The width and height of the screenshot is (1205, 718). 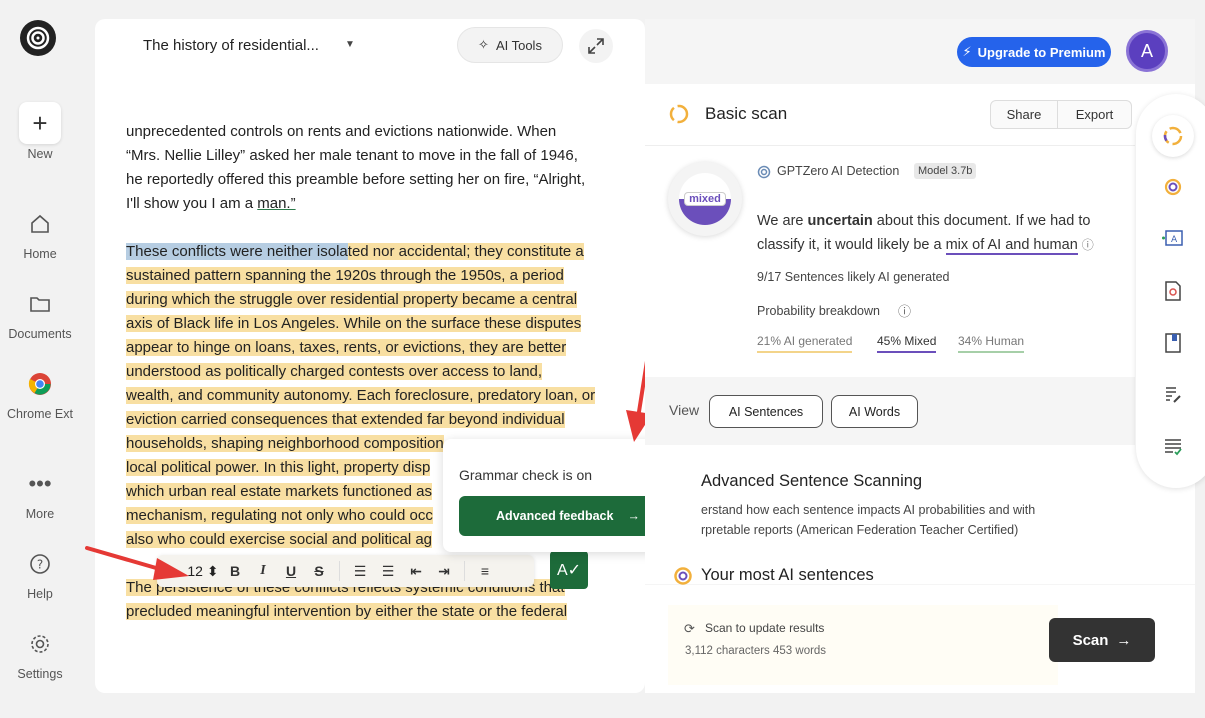 I want to click on detector-tool-icon, so click(x=1173, y=187).